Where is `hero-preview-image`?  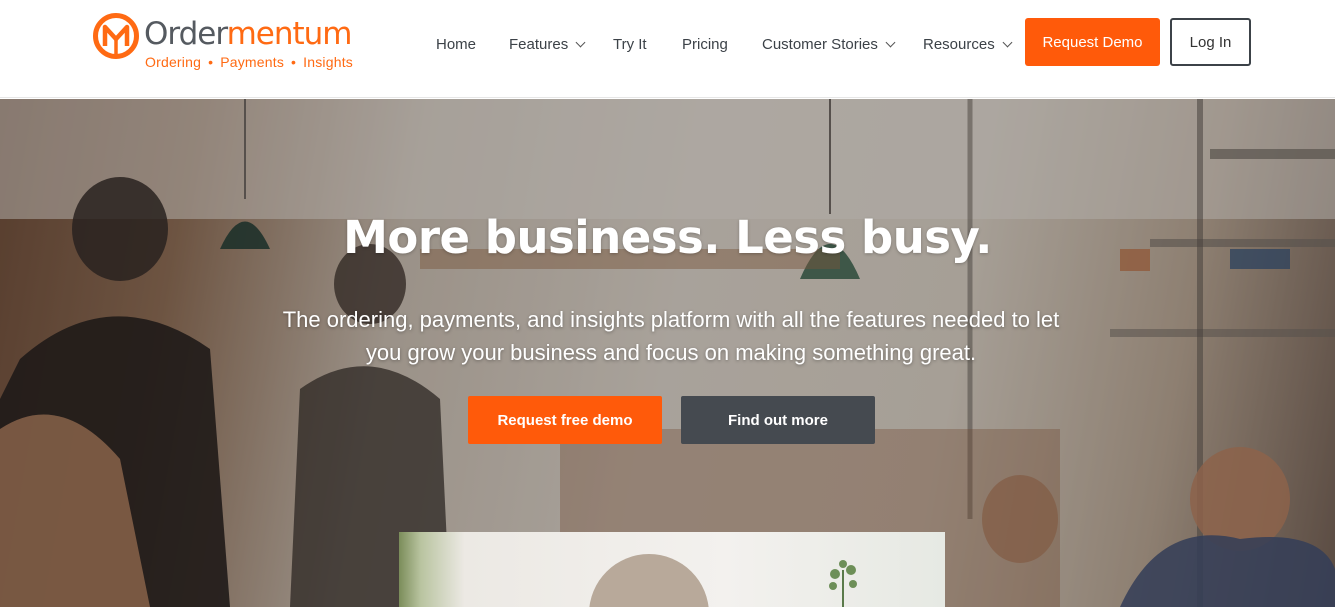
hero-preview-image is located at coordinates (672, 569).